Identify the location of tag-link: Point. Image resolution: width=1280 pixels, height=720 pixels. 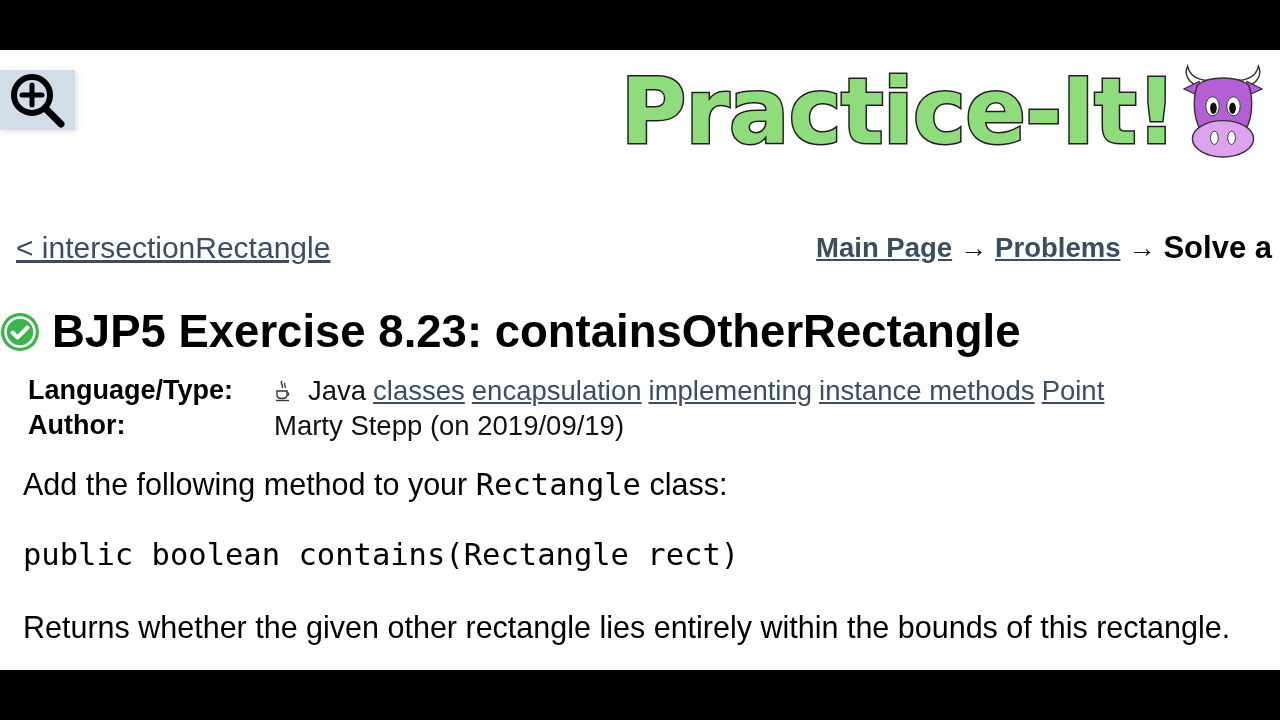
(1073, 390).